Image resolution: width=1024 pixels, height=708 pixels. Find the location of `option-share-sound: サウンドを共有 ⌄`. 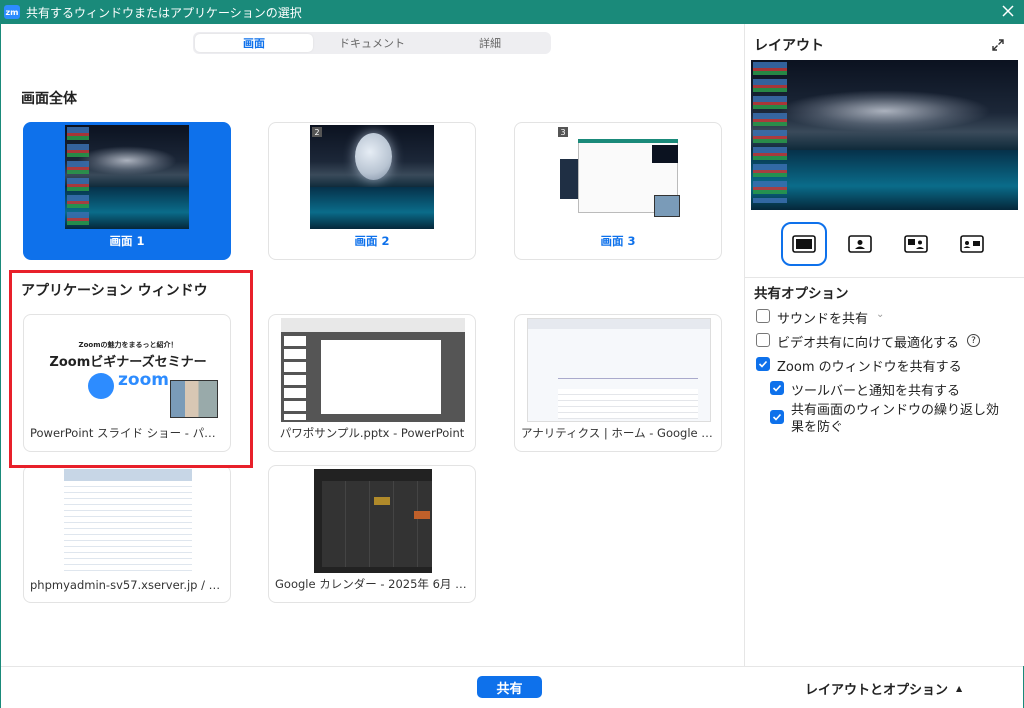

option-share-sound: サウンドを共有 ⌄ is located at coordinates (820, 317).